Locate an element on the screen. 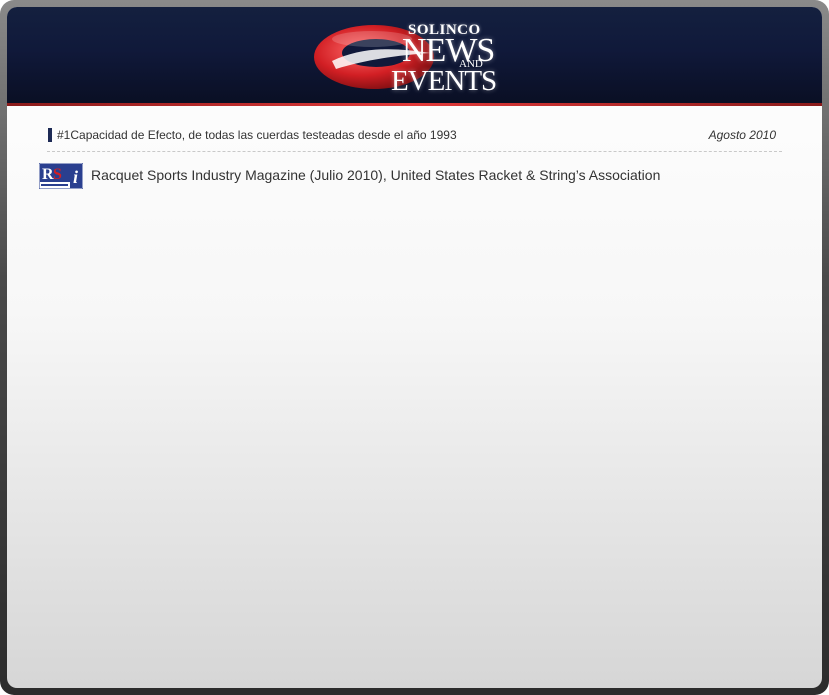  svg-text: S is located at coordinates (57, 174).